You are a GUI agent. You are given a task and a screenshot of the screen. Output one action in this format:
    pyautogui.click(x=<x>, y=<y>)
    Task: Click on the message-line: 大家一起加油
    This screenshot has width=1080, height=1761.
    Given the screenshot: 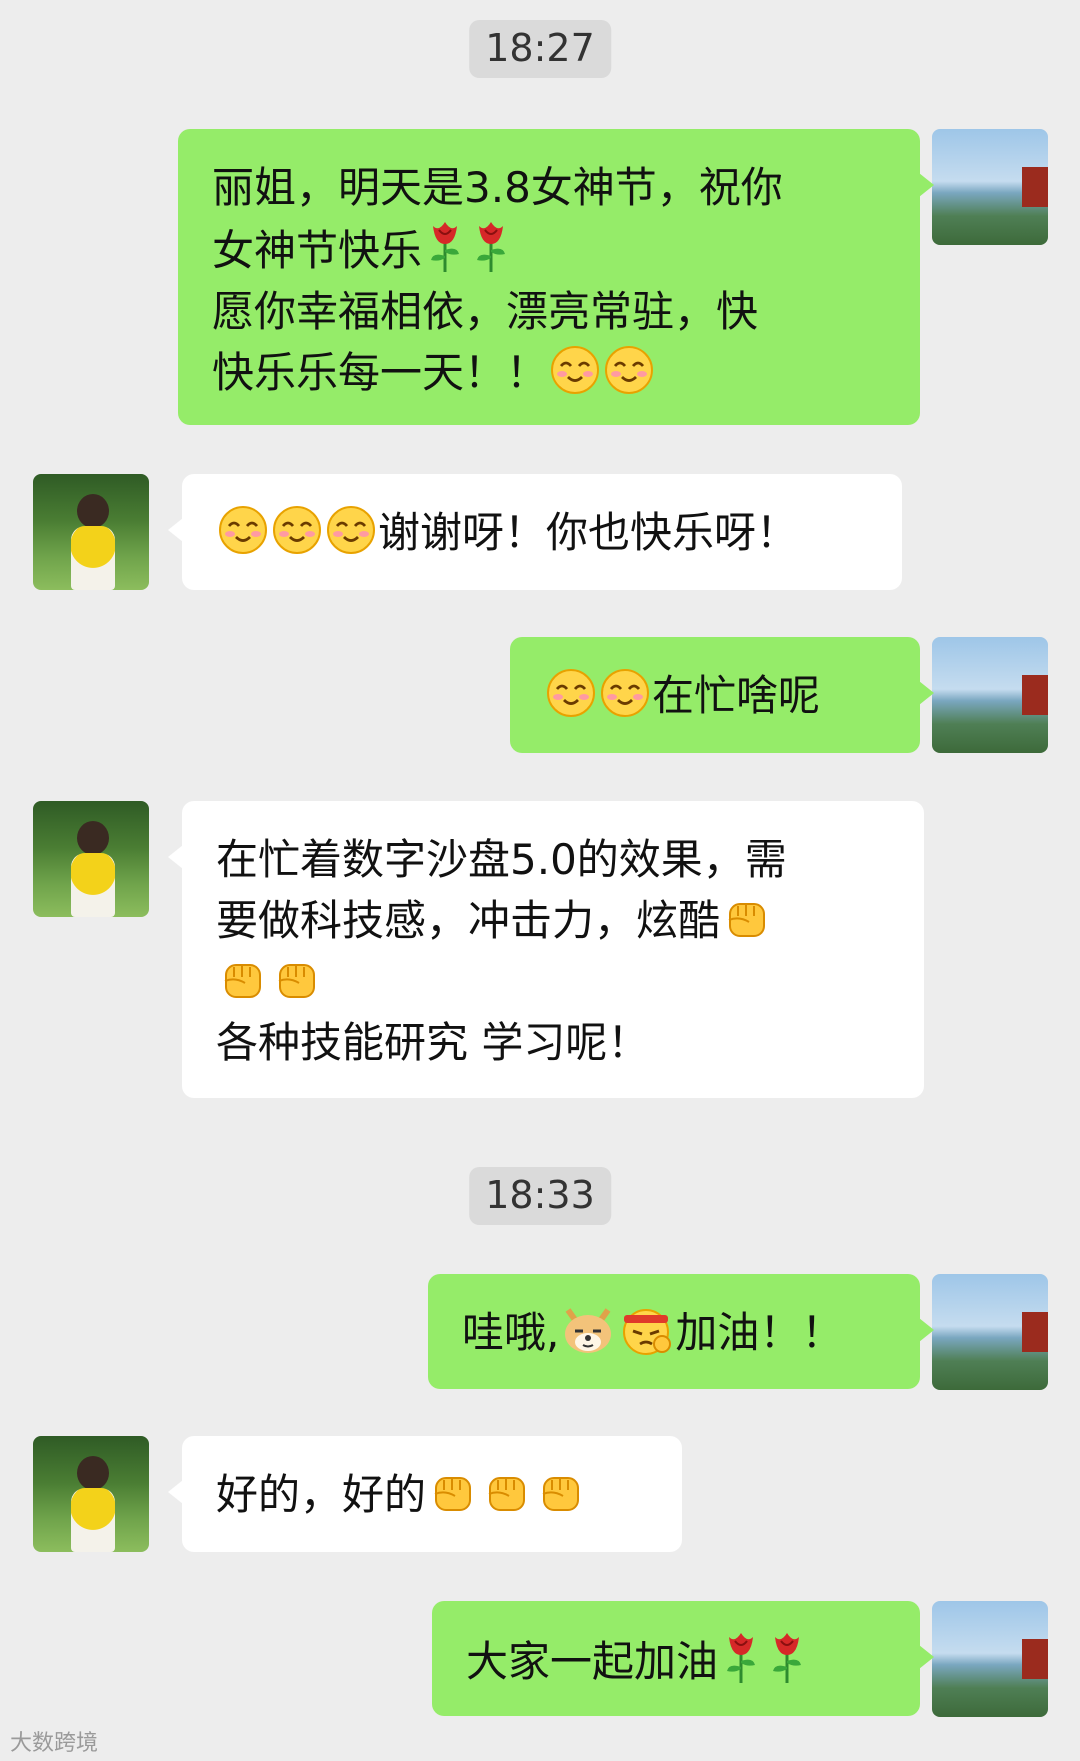 What is the action you would take?
    pyautogui.click(x=676, y=1660)
    